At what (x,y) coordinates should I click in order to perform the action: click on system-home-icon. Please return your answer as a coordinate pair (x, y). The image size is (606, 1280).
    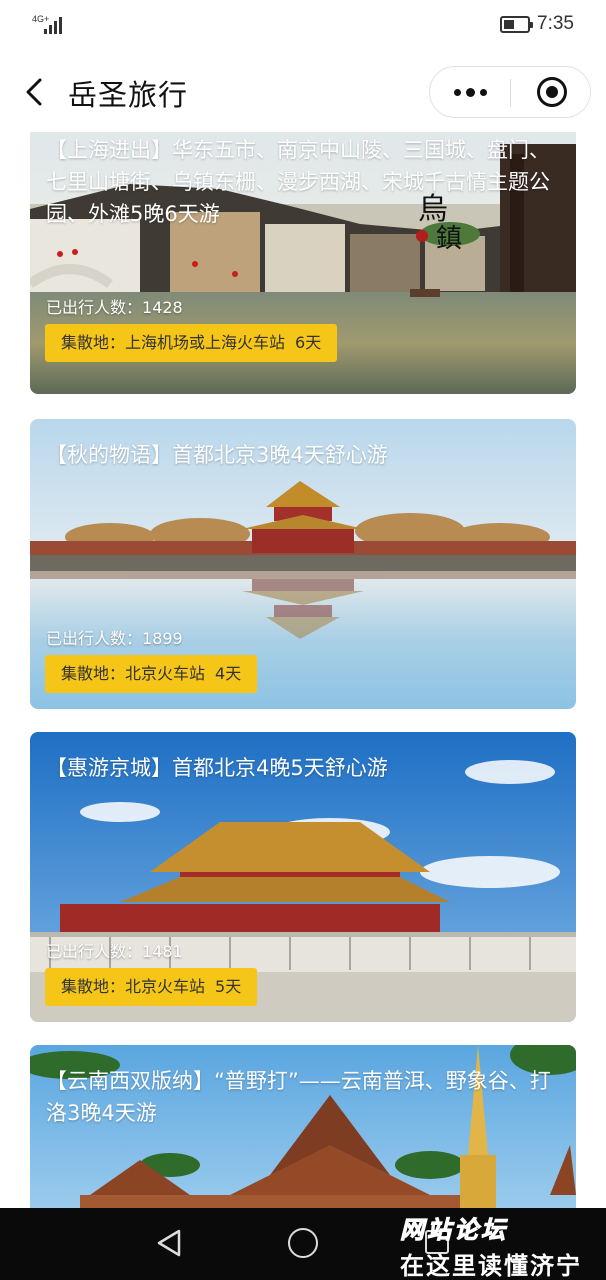
    Looking at the image, I should click on (303, 1243).